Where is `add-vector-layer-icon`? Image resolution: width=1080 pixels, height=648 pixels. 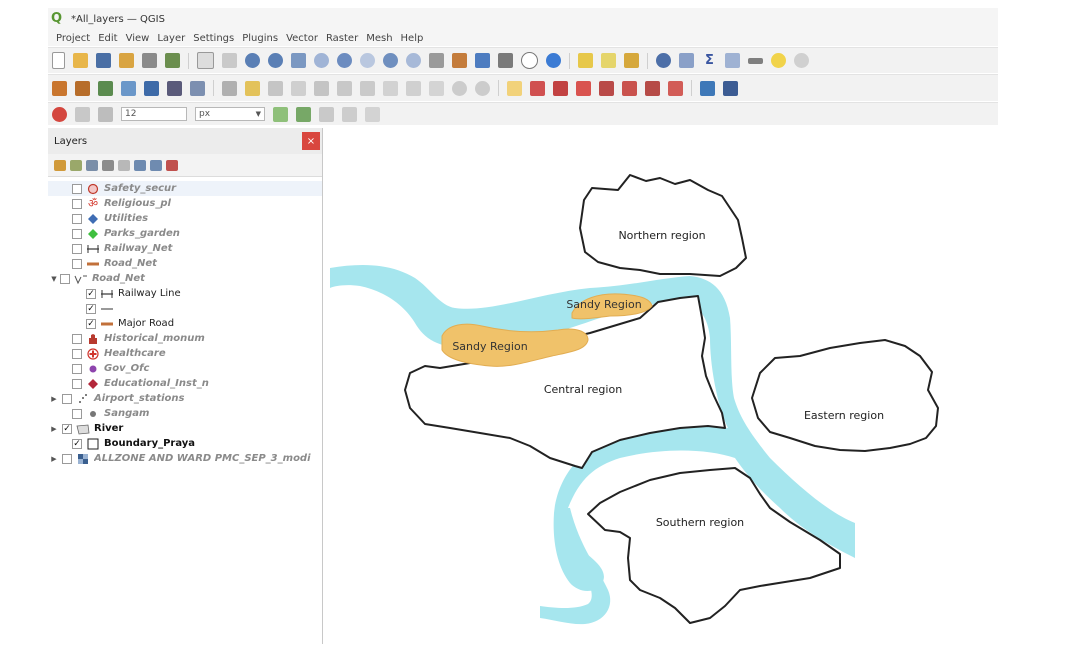 add-vector-layer-icon is located at coordinates (82, 88).